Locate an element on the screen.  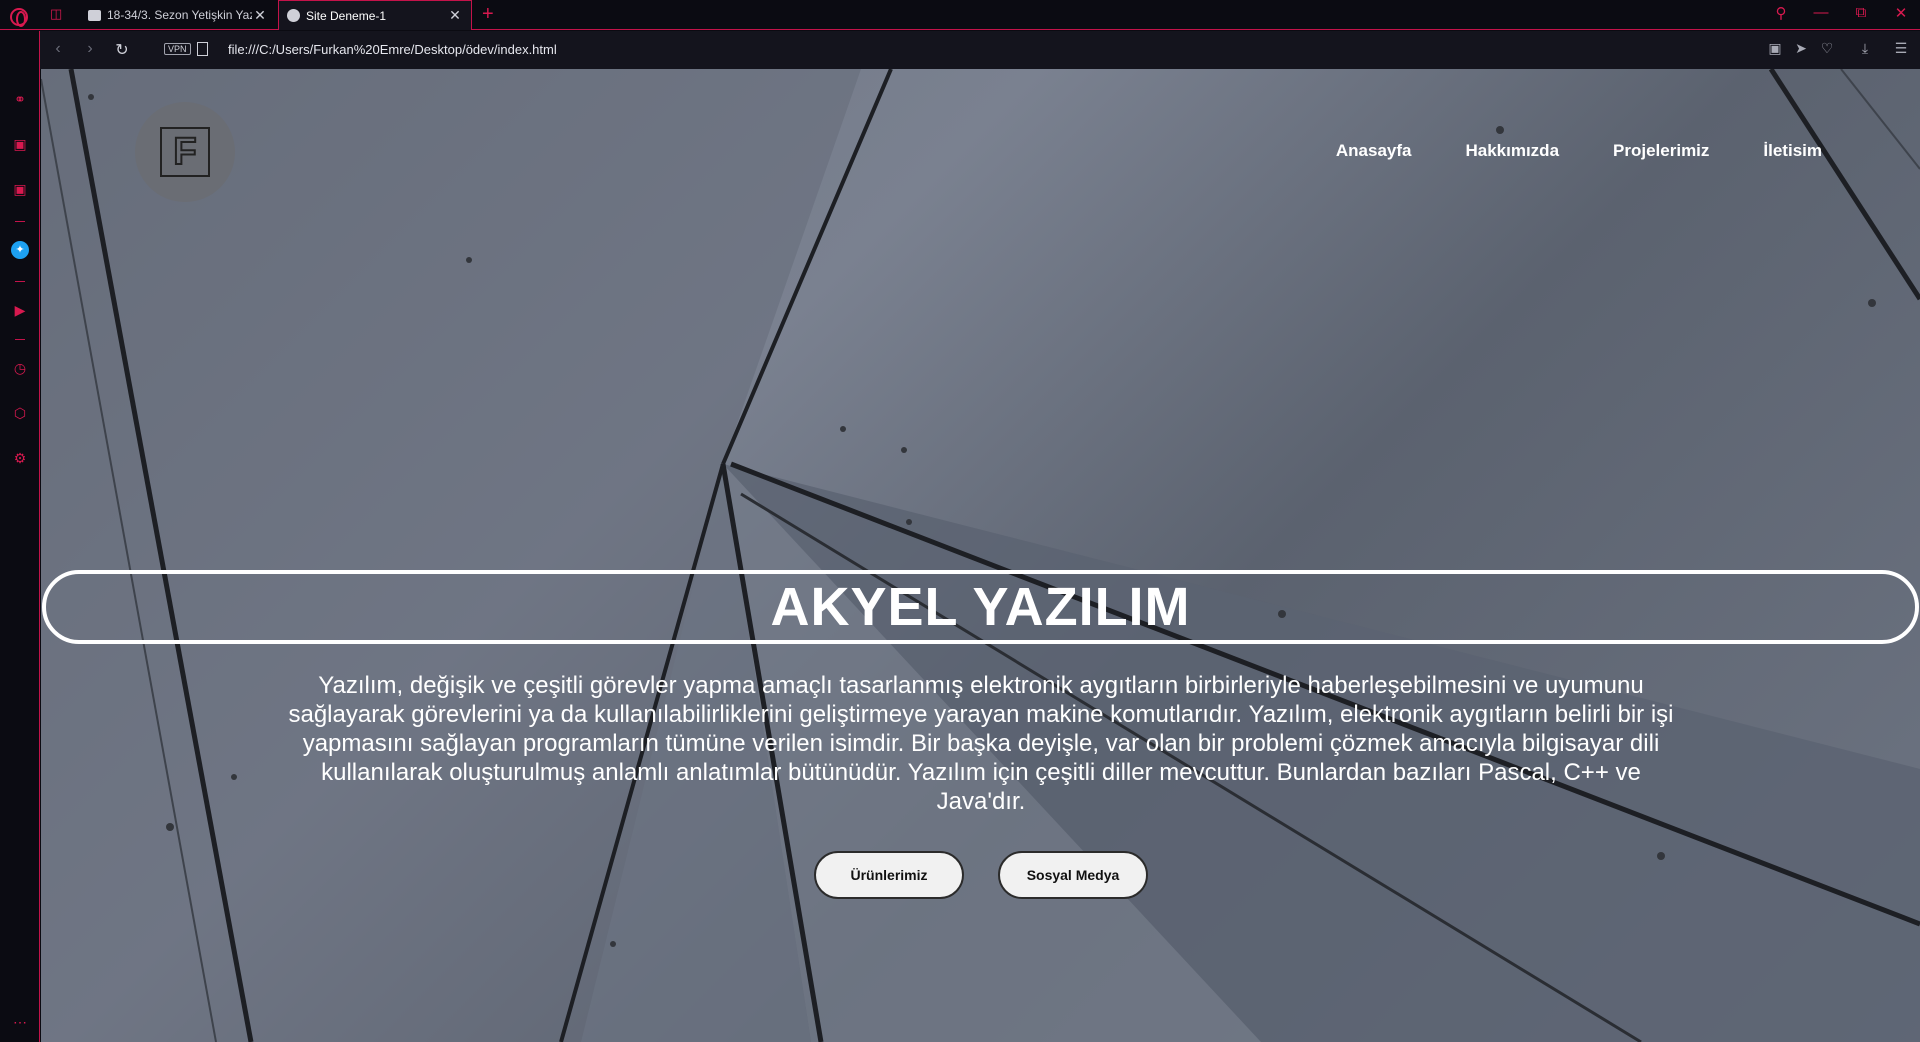
close-window-icon: ✕ is located at coordinates (1901, 13).